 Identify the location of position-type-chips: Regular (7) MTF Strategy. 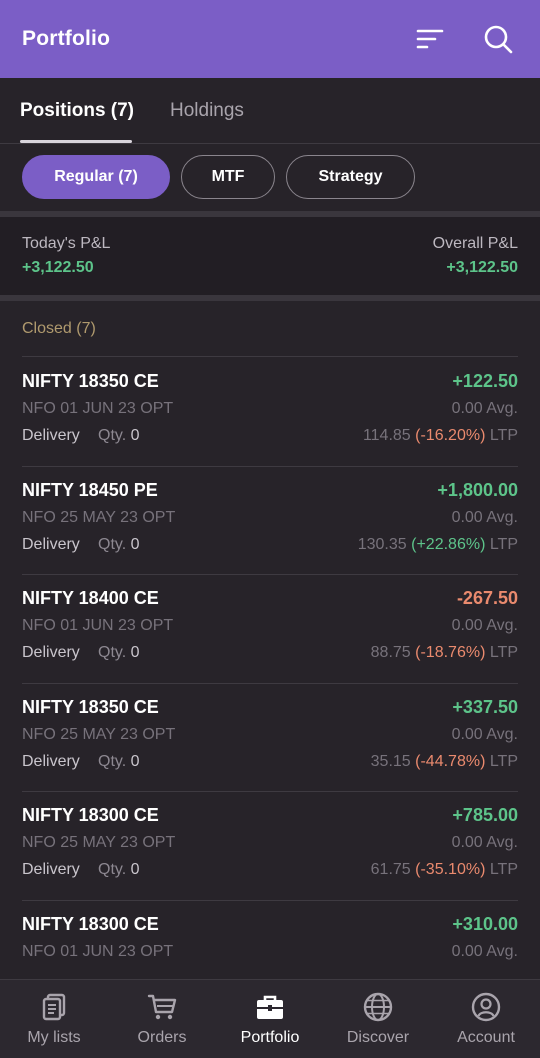
(270, 178).